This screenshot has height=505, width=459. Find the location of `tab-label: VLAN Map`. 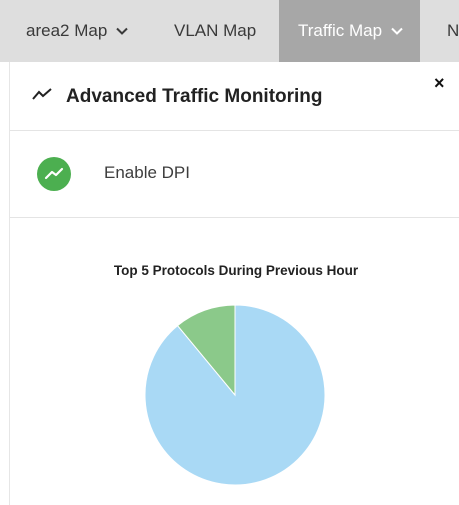

tab-label: VLAN Map is located at coordinates (215, 30).